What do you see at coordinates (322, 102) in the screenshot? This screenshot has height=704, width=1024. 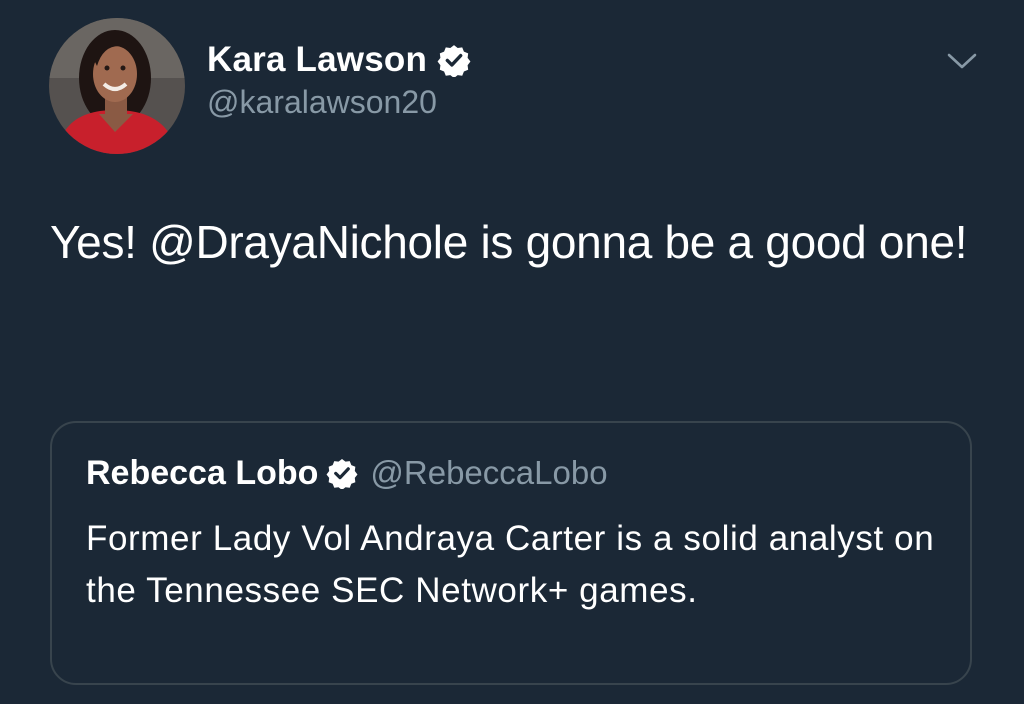 I see `author-handle: @karalawson20` at bounding box center [322, 102].